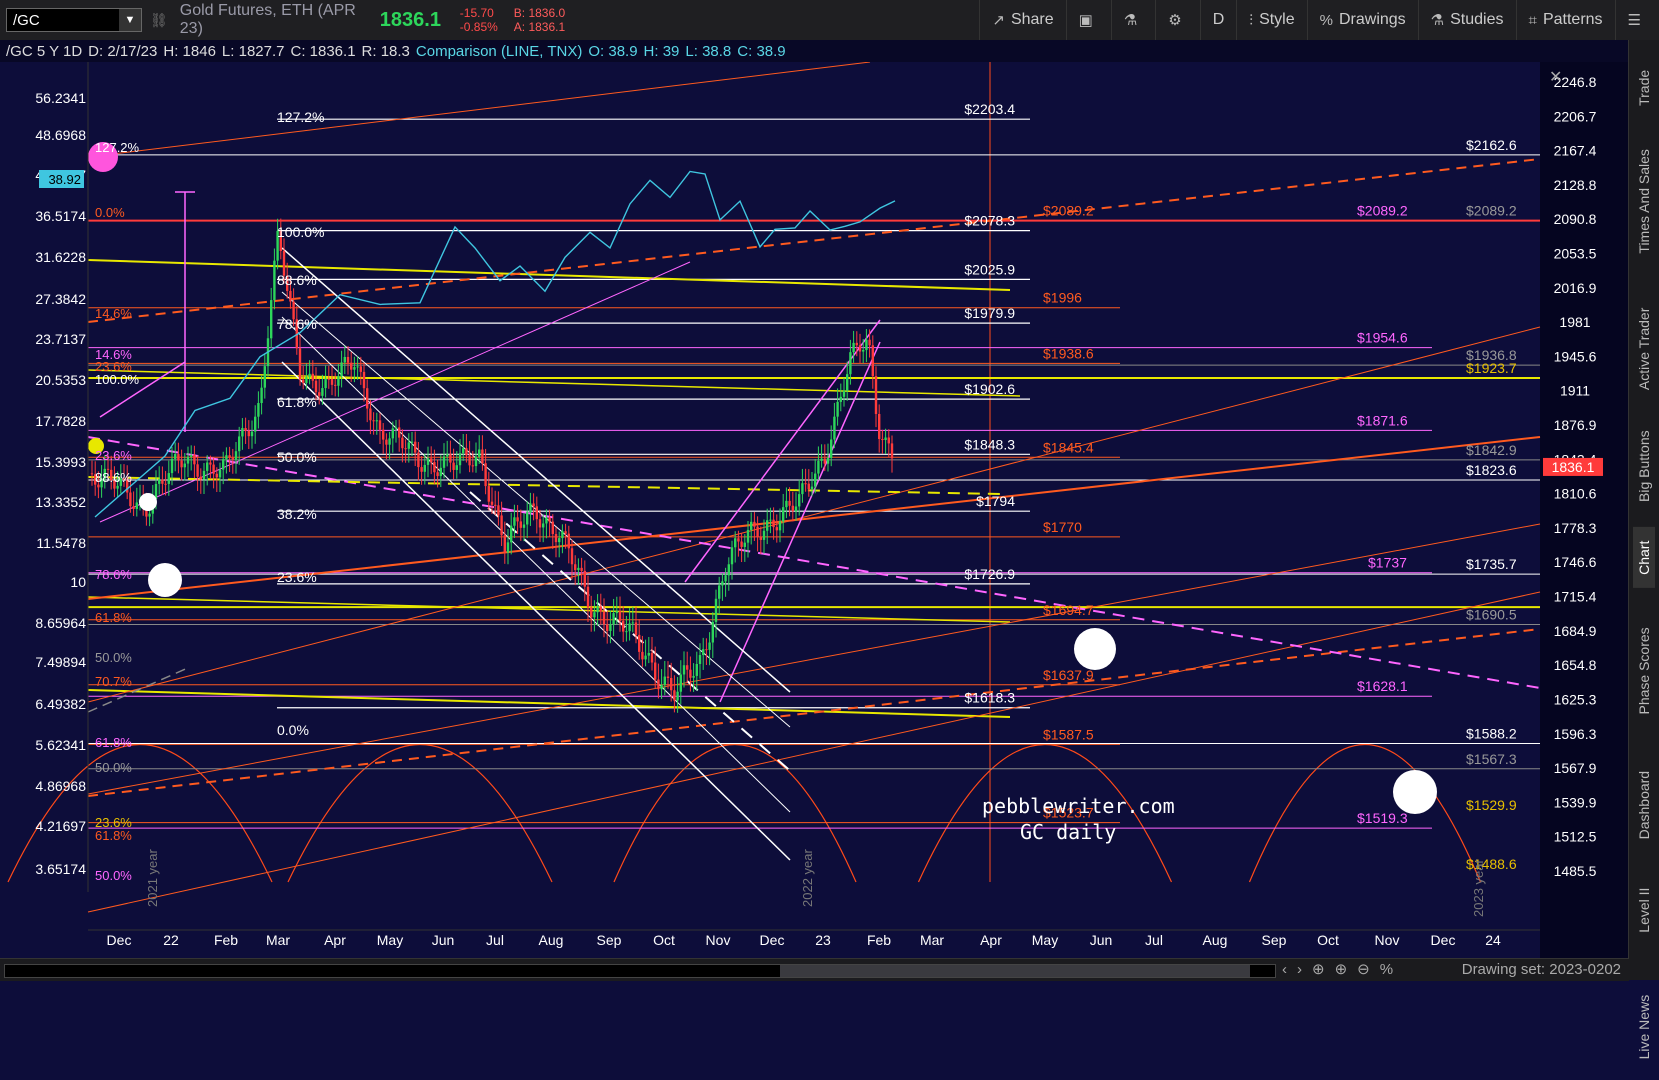 The image size is (1659, 1080). Describe the element at coordinates (60, 704) in the screenshot. I see `left-axis-label: 6.49382` at that location.